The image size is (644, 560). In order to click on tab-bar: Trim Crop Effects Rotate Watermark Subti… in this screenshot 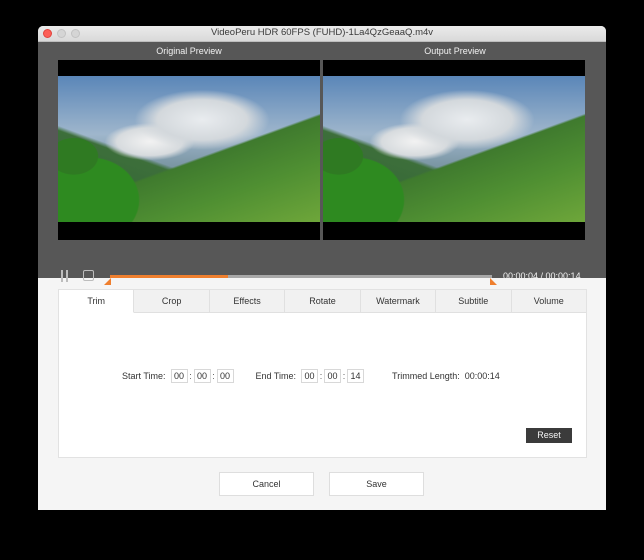, I will do `click(322, 301)`.